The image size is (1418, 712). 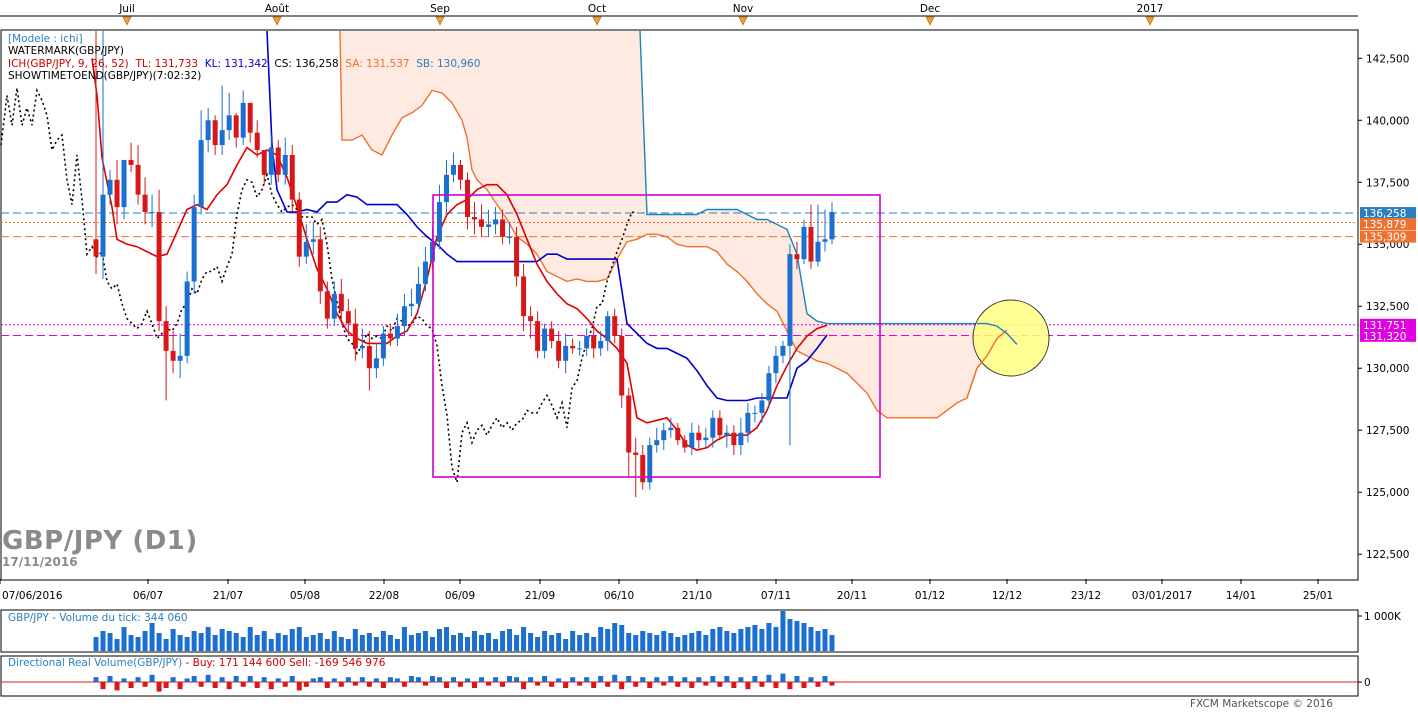 I want to click on legend-showtime: SHOWTIMETOEND(GBP/JPY)(7:02:32), so click(x=105, y=76).